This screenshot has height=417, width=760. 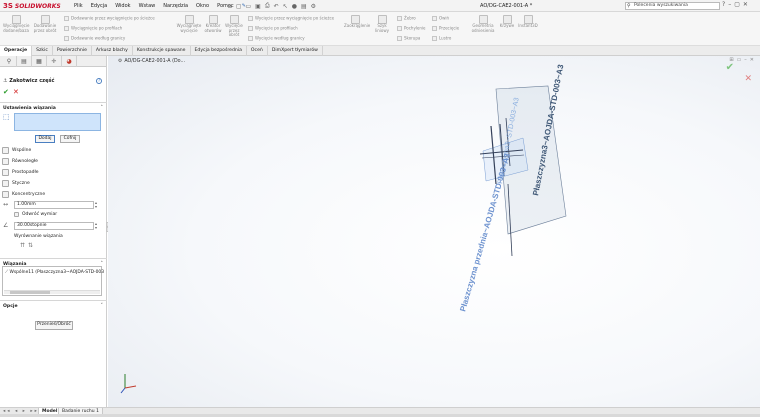 I want to click on search-commands-input: ⚲ Polecenia wyszukiwania, so click(x=672, y=6).